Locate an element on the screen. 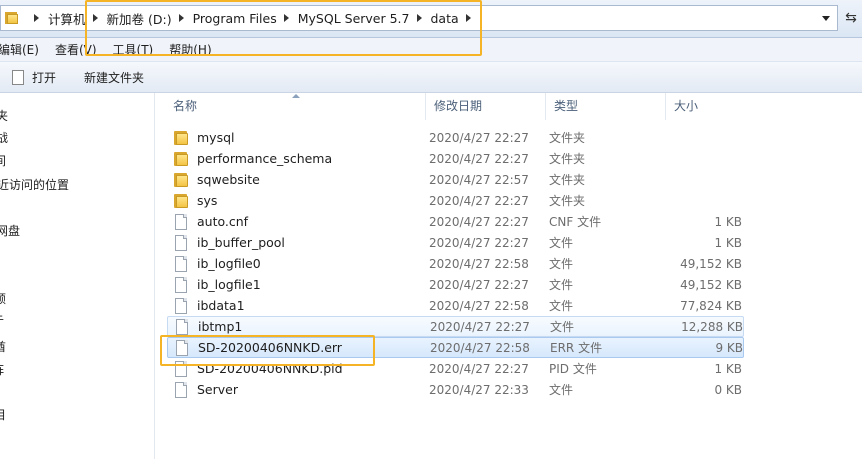 Image resolution: width=862 pixels, height=459 pixels. breadcrumb-item-program-files: Program Files is located at coordinates (235, 18).